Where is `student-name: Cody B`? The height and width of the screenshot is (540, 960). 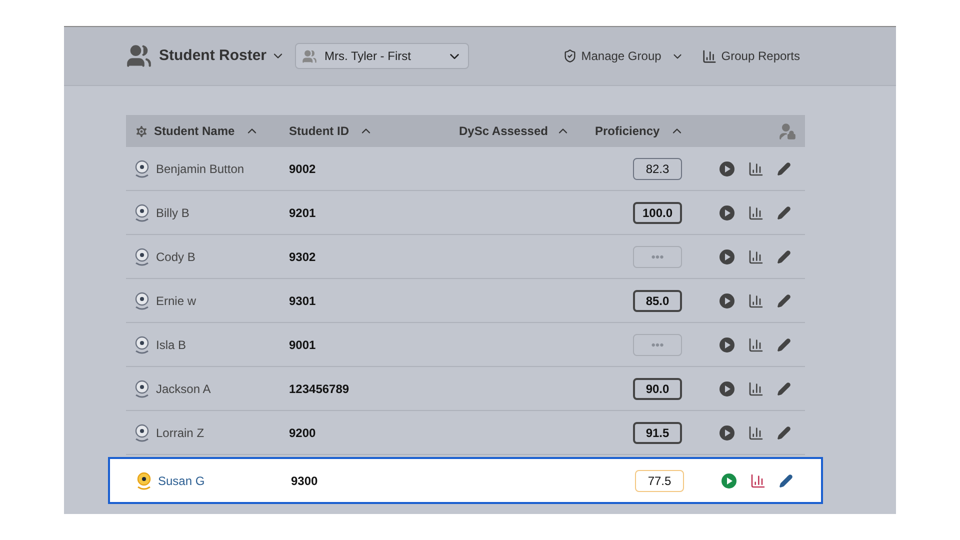 student-name: Cody B is located at coordinates (176, 257).